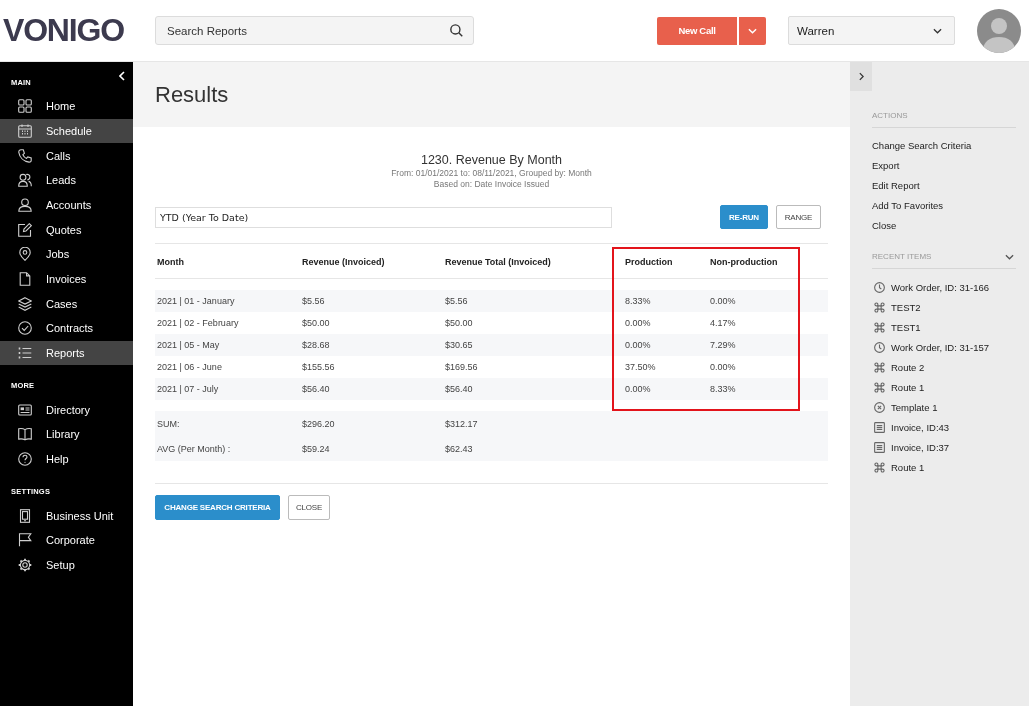 This screenshot has height=706, width=1029. Describe the element at coordinates (66, 540) in the screenshot. I see `nav-item: Corporate` at that location.